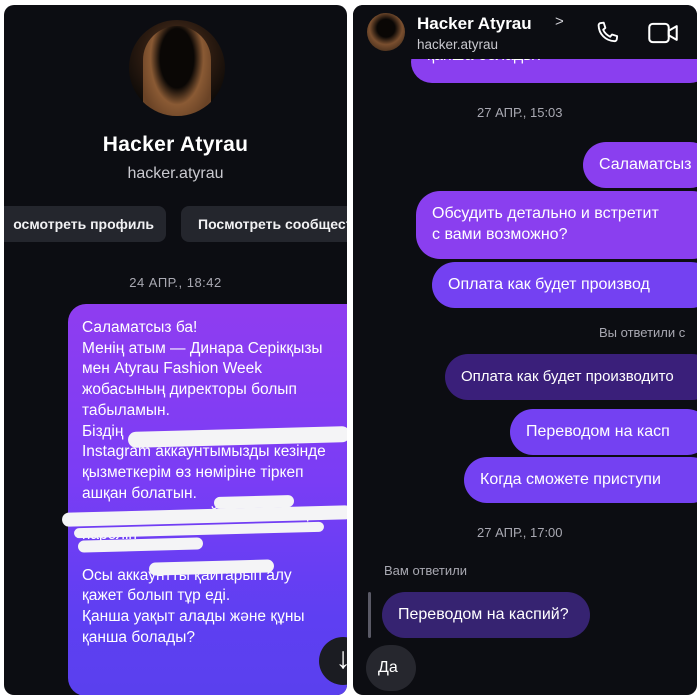  Describe the element at coordinates (500, 234) in the screenshot. I see `message-text: с вами возможно?` at that location.